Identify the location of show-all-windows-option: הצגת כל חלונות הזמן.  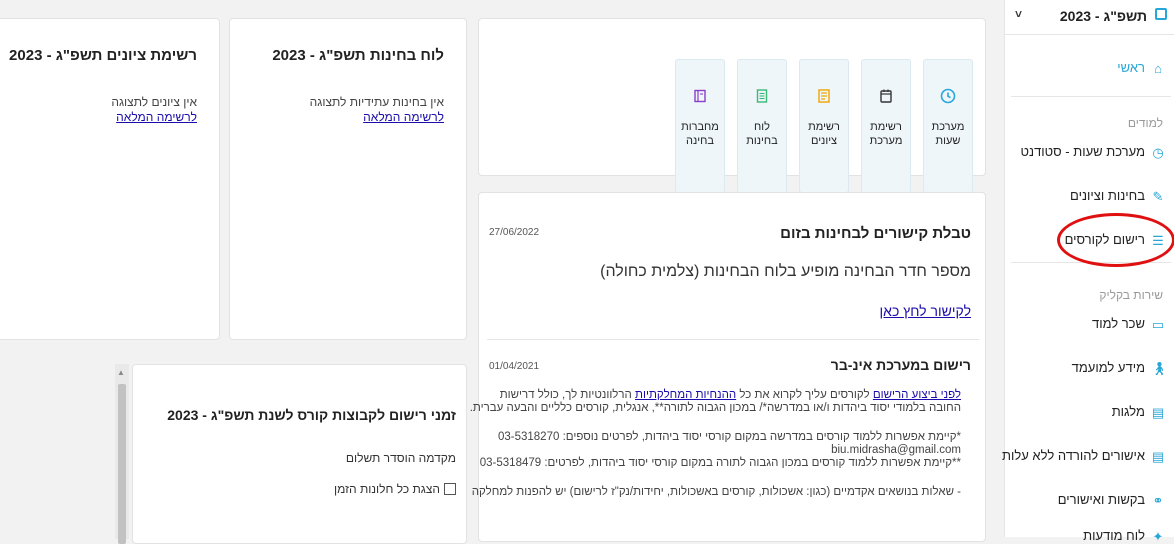
(395, 489).